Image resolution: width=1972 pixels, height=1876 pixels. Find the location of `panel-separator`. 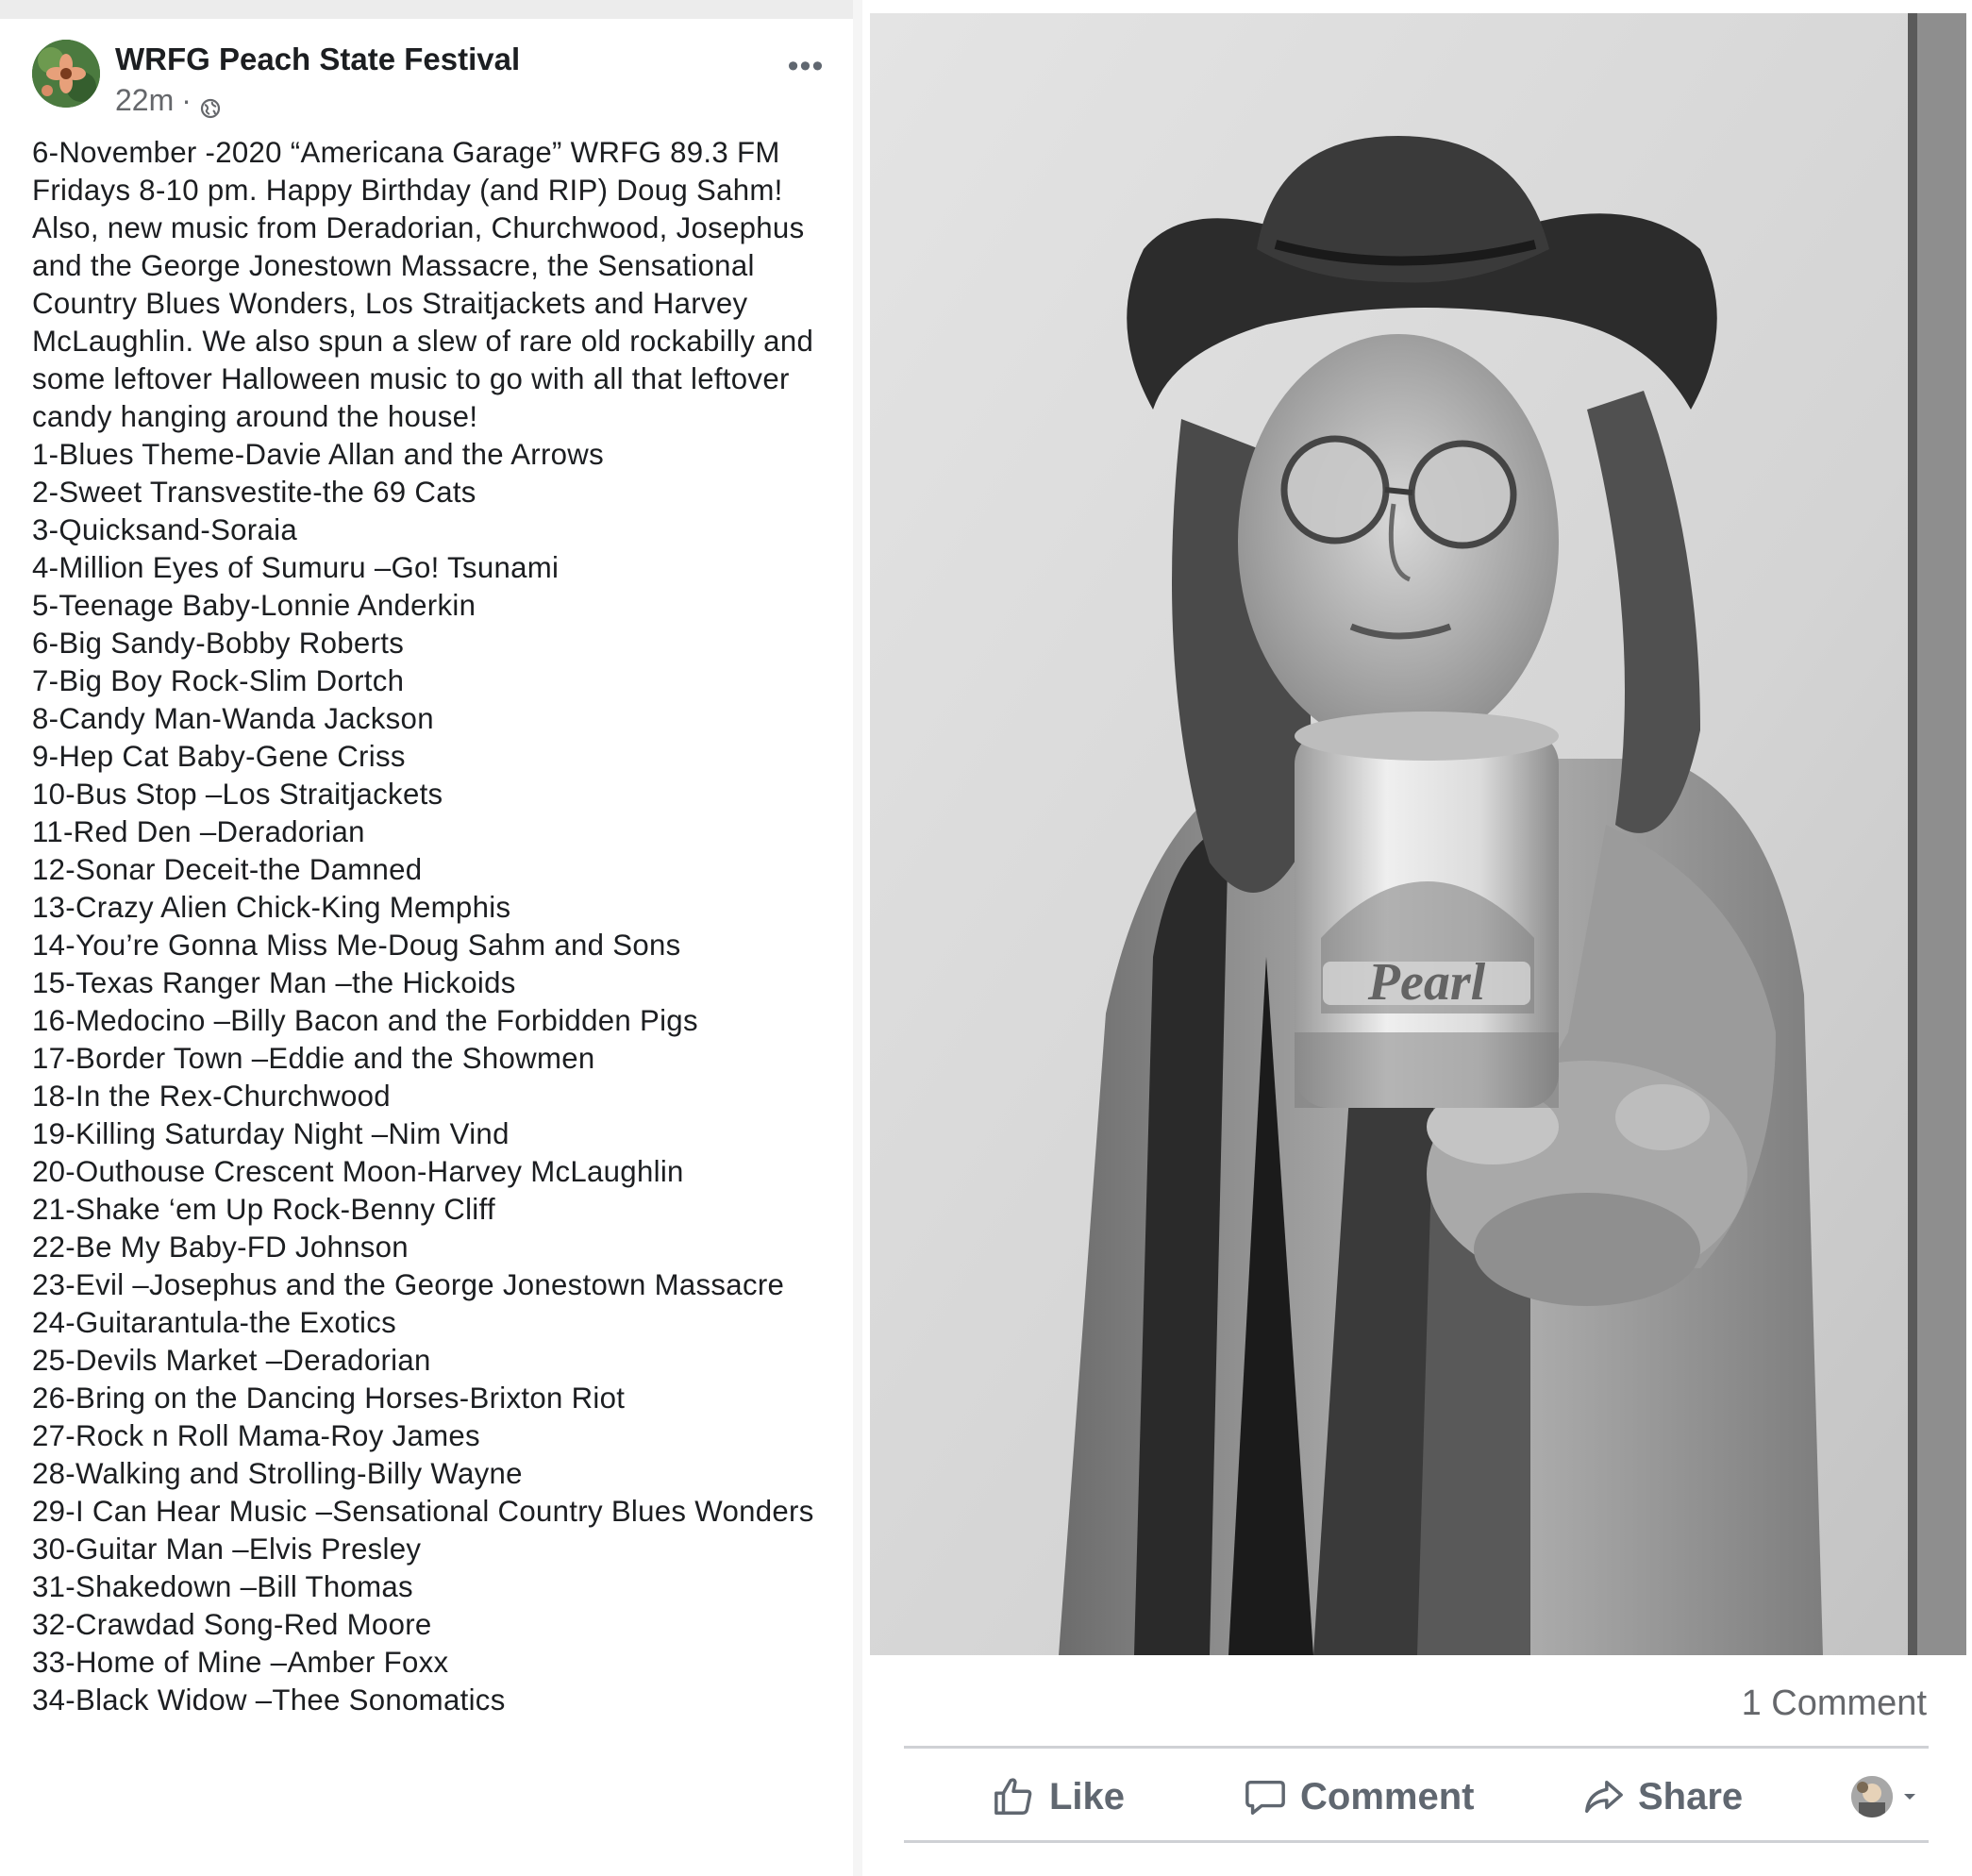

panel-separator is located at coordinates (858, 938).